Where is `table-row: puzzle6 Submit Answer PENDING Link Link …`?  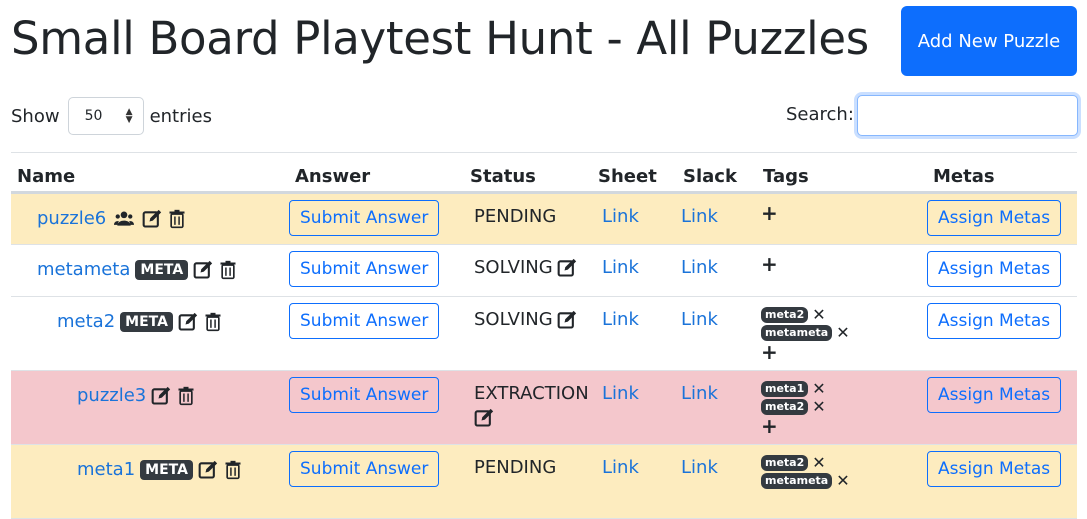
table-row: puzzle6 Submit Answer PENDING Link Link … is located at coordinates (544, 218).